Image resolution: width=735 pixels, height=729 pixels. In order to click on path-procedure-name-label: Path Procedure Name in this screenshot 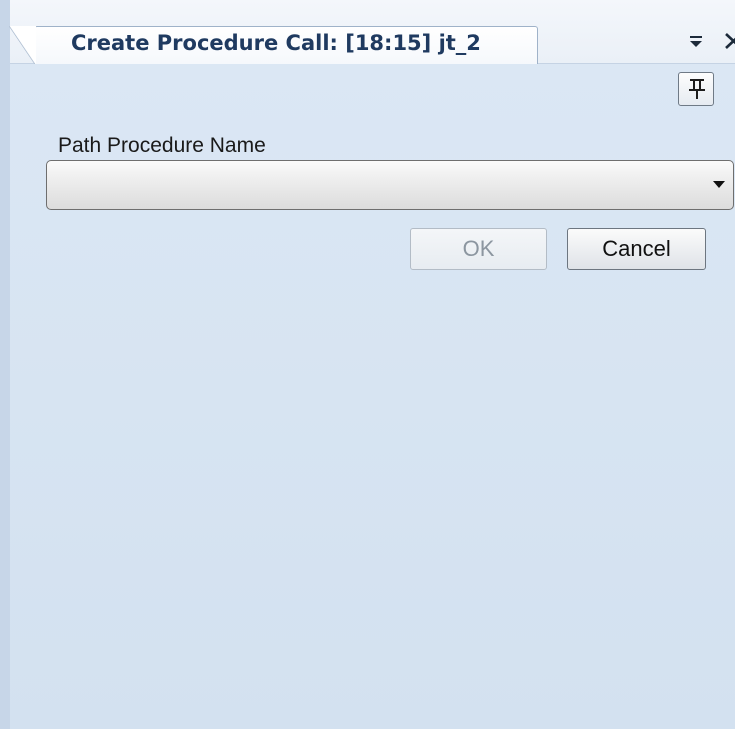, I will do `click(162, 145)`.